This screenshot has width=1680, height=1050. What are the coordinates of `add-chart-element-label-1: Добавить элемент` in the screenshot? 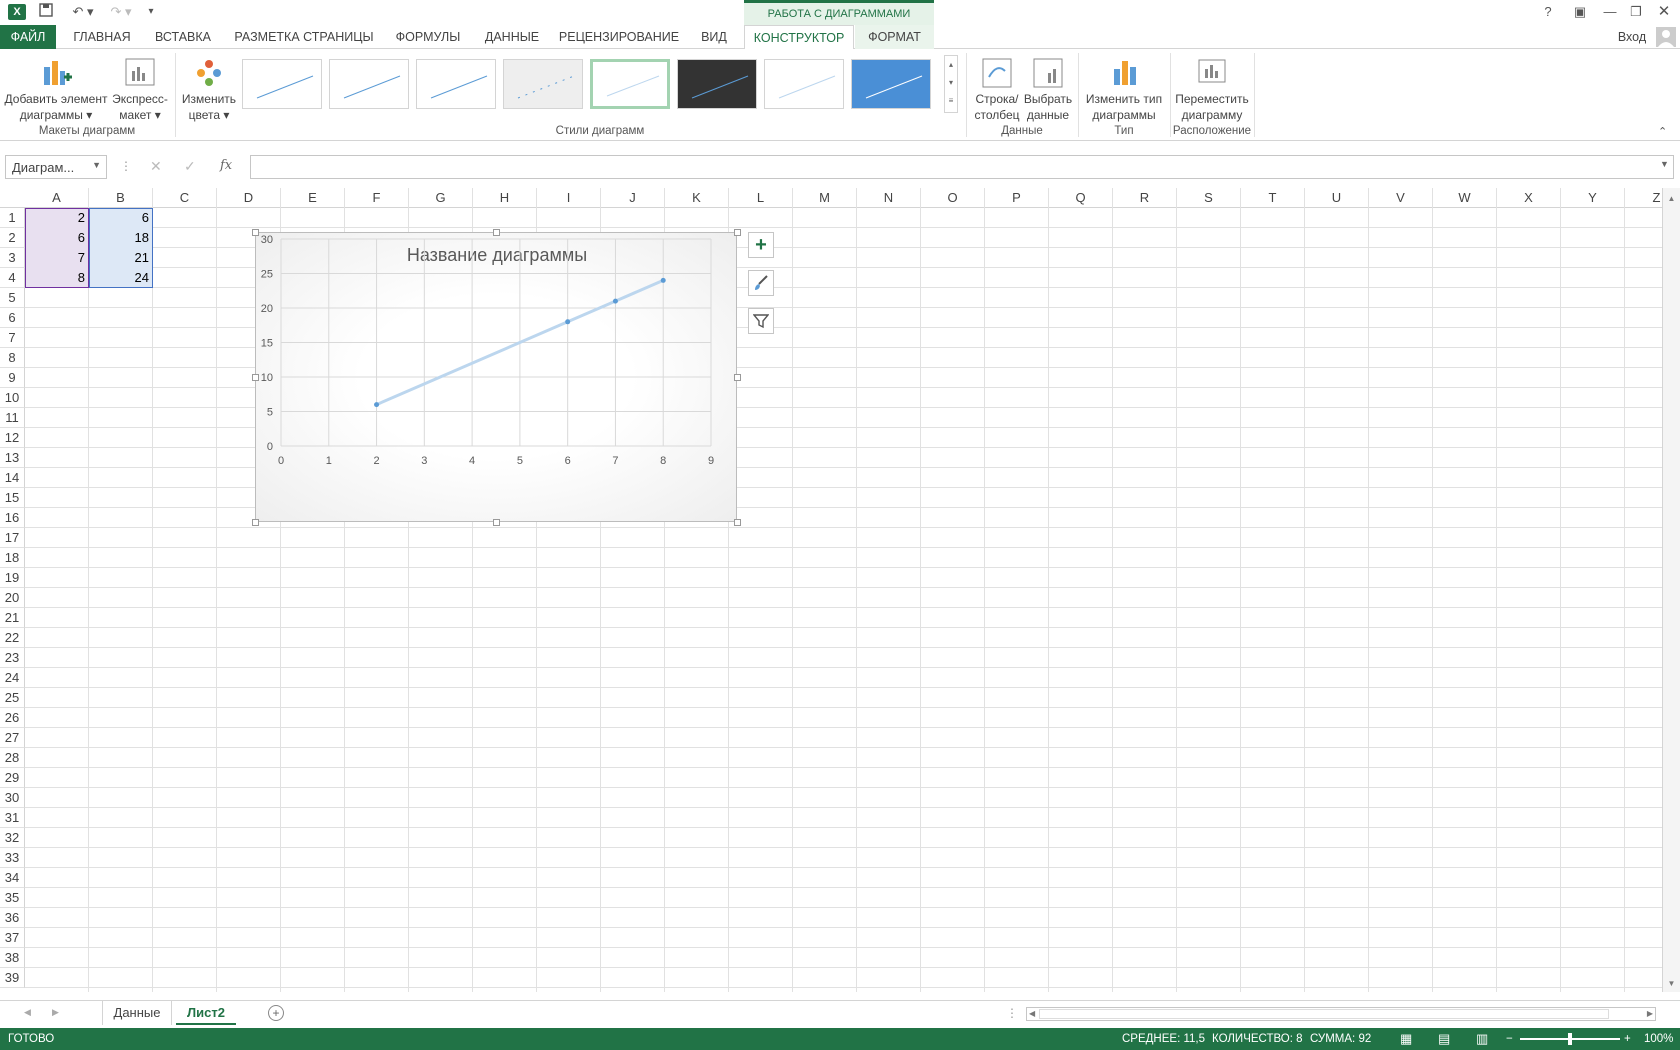 It's located at (56, 99).